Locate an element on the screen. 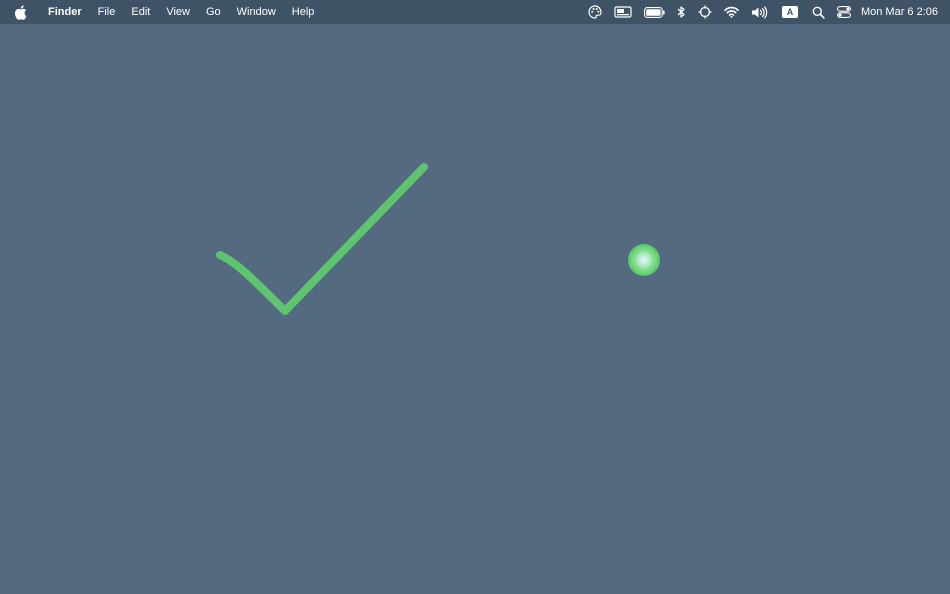  menu-bar-clock: Mon Mar 6 2:06 is located at coordinates (899, 12).